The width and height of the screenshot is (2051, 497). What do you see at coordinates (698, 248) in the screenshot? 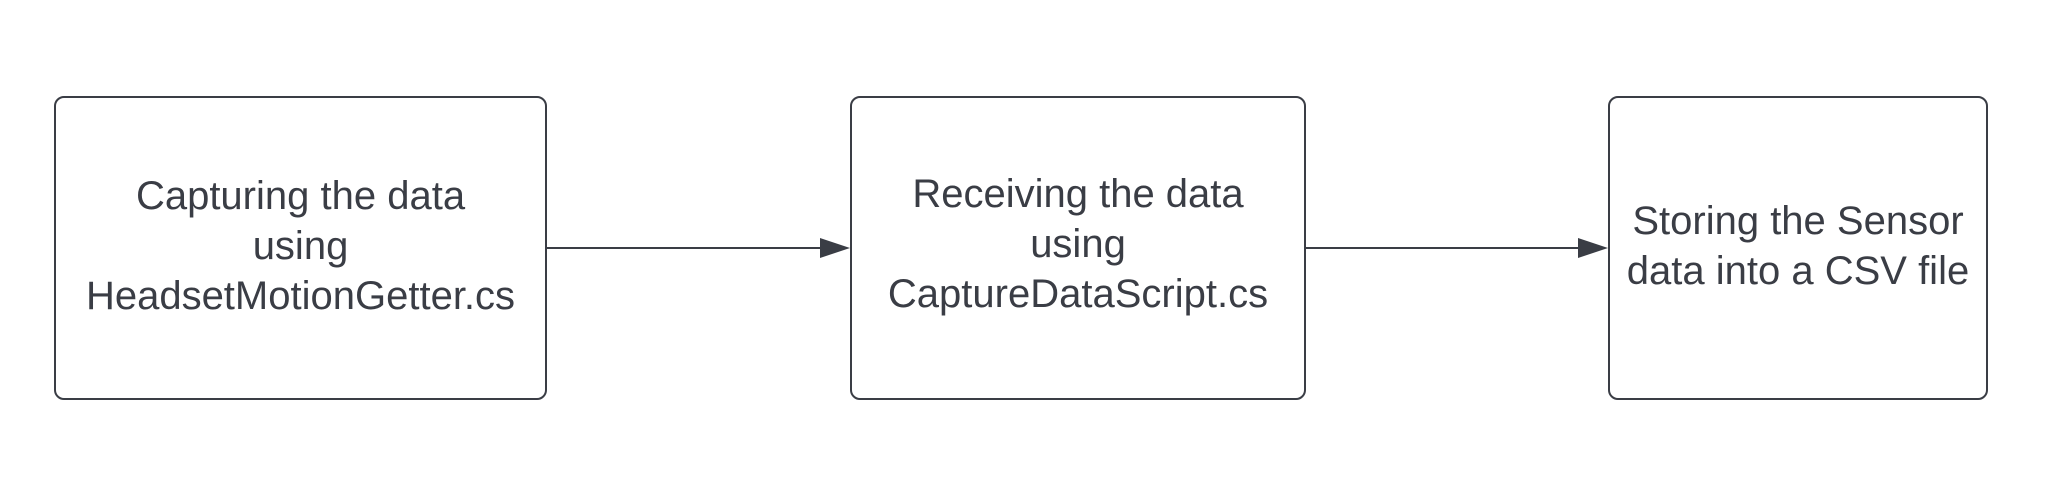
I see `arrow-capture-to-receive` at bounding box center [698, 248].